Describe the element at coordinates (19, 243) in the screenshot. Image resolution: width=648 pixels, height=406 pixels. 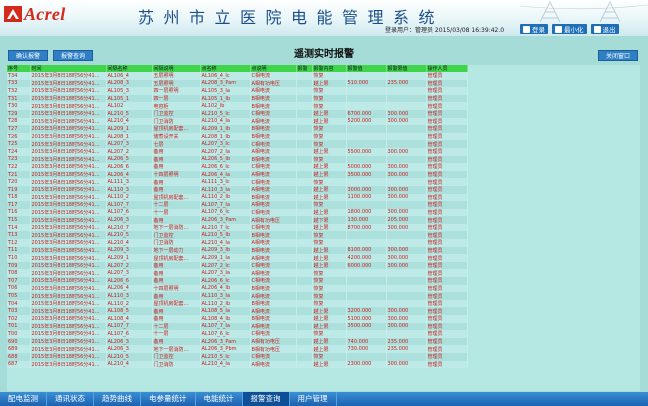
I see `table-cell: T12` at that location.